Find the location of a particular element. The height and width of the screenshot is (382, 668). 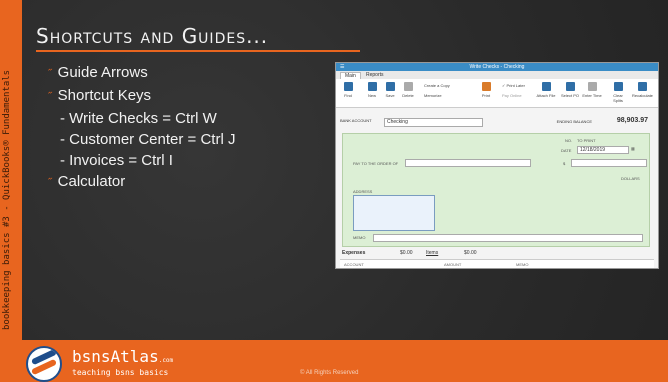

address-label: ADDRESS is located at coordinates (363, 191).